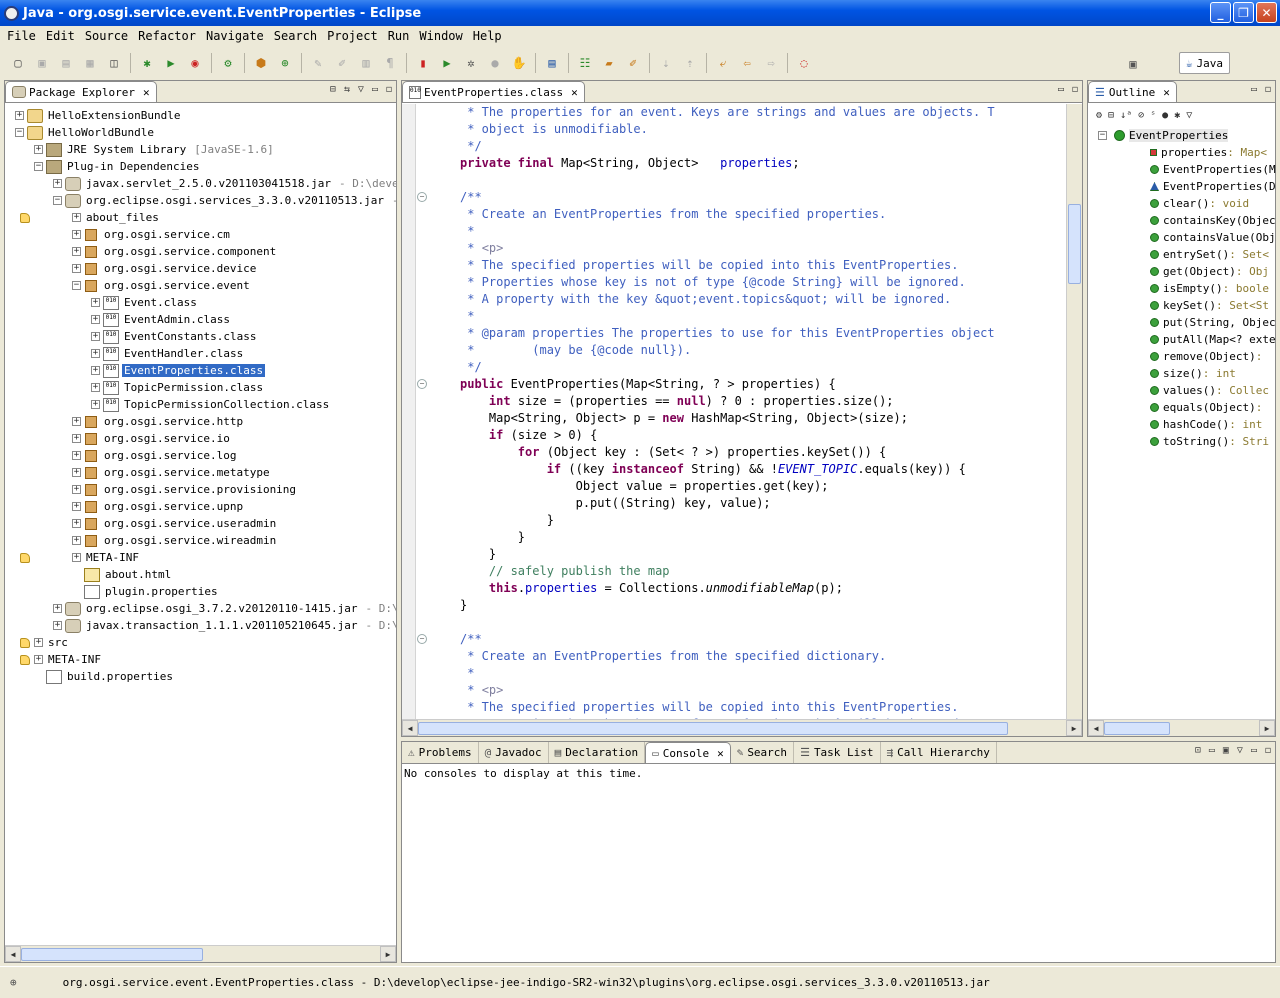 The image size is (1280, 998). Describe the element at coordinates (633, 63) in the screenshot. I see `open-search-icon: ✐` at that location.